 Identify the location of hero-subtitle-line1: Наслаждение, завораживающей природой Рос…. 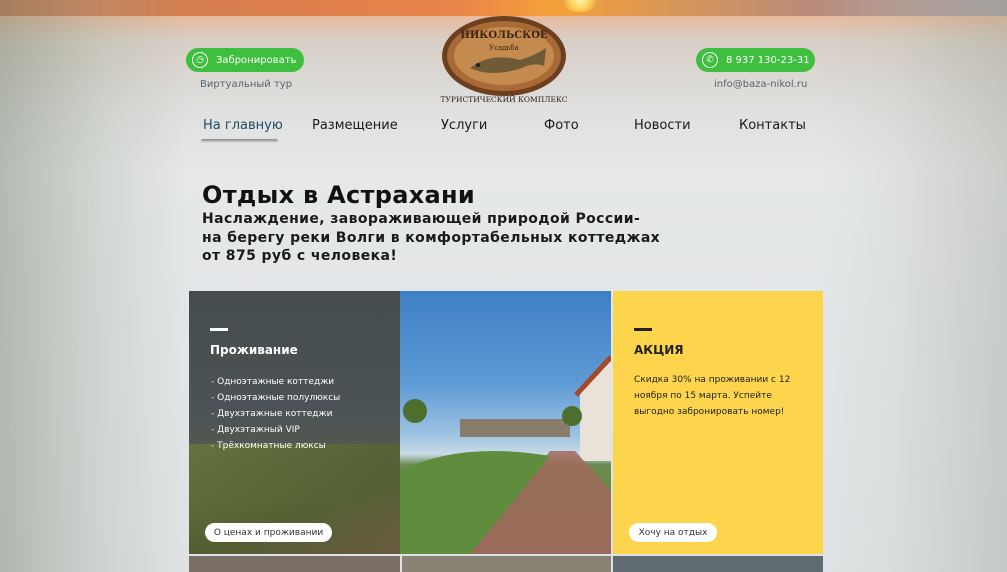
(421, 219).